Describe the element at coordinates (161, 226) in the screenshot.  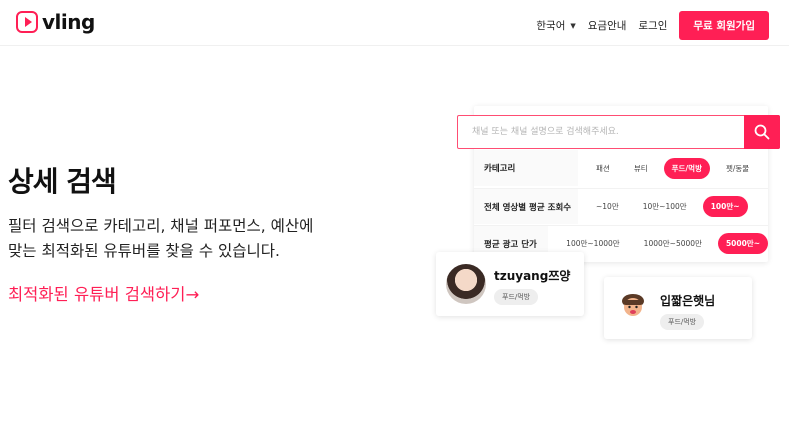
I see `hero-description-line: 필터 검색으로 카테고리, 채널 퍼포먼스, 예산에` at that location.